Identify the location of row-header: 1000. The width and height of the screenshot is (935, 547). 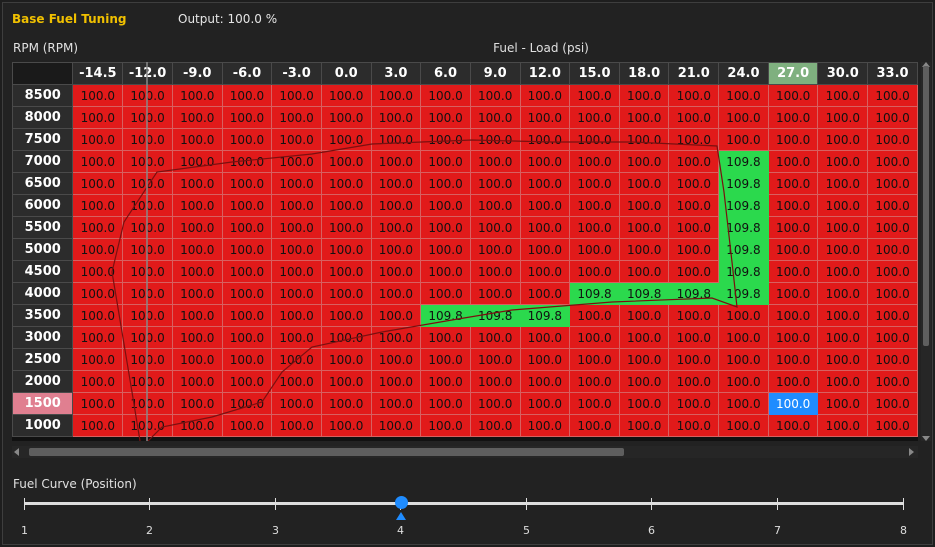
(43, 425).